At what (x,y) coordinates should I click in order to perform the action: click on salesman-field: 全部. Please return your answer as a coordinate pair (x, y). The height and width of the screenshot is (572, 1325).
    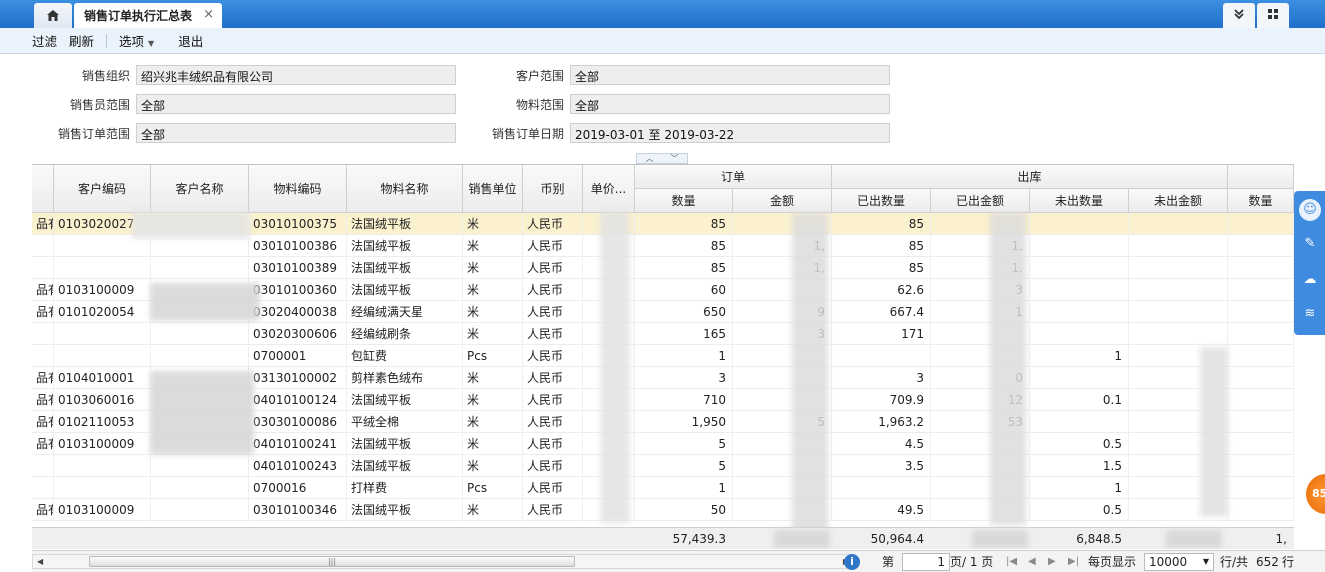
    Looking at the image, I should click on (296, 104).